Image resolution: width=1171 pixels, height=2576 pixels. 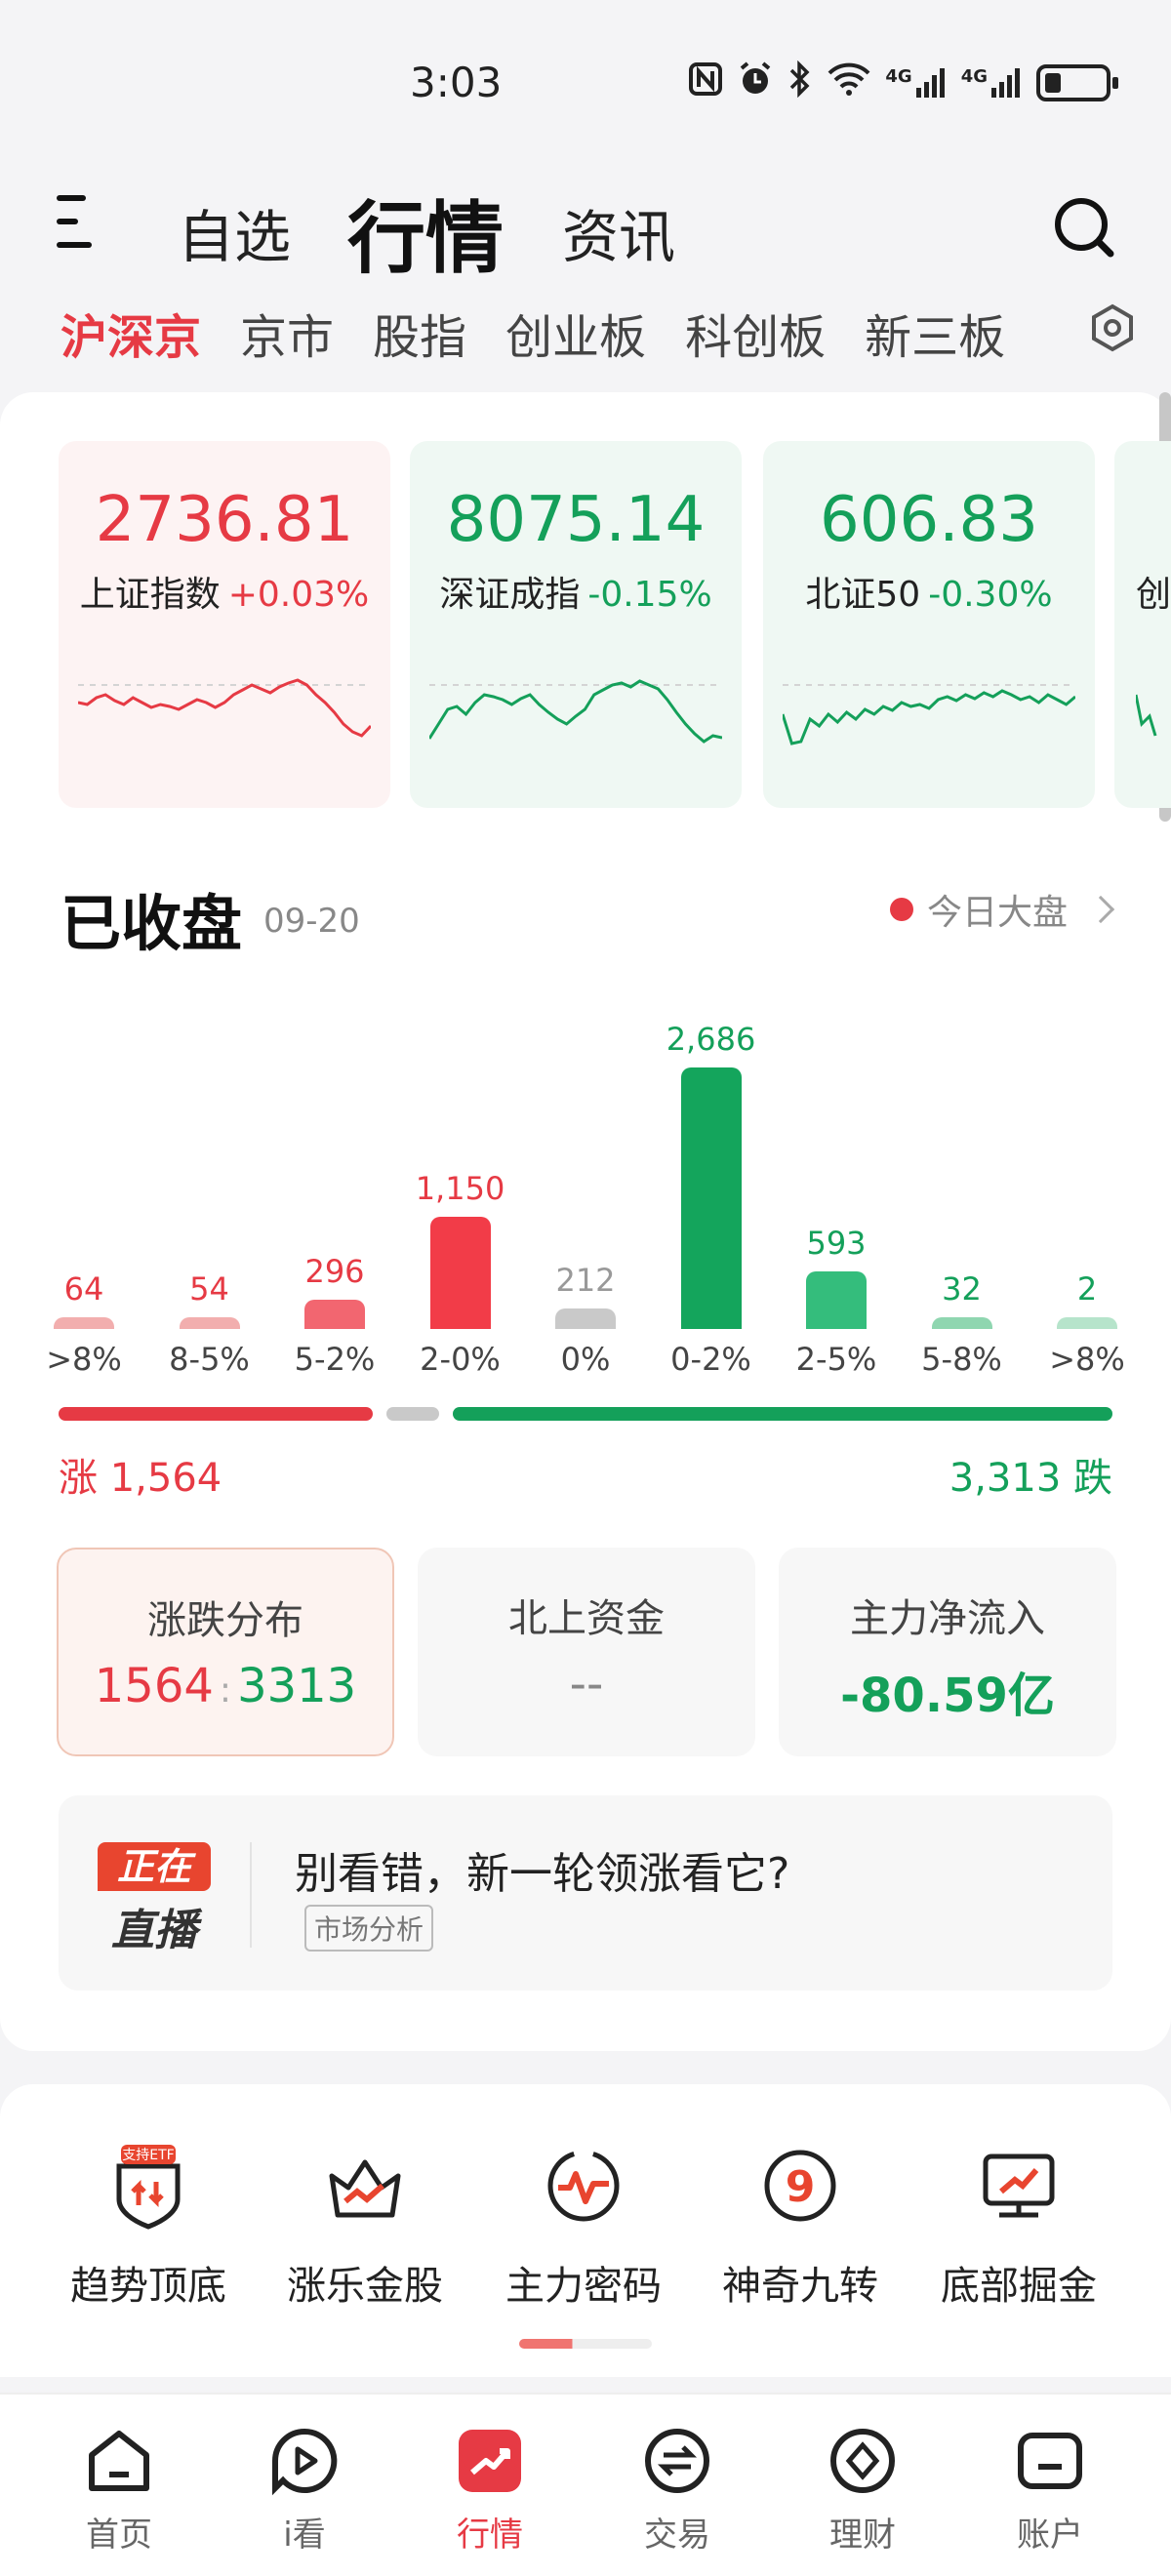 I want to click on home-icon, so click(x=119, y=2461).